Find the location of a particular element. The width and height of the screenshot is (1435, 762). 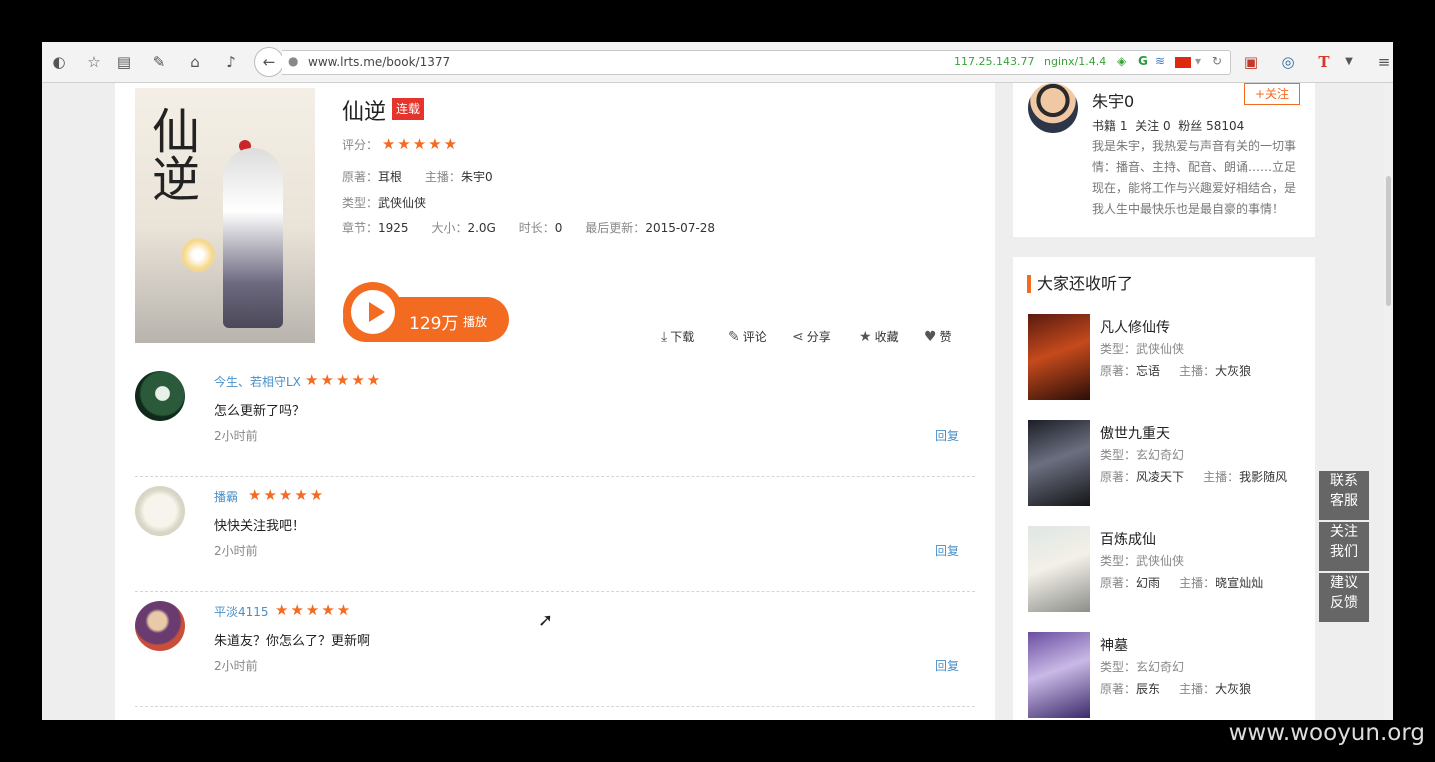

wave-extension-icon: ≋ is located at coordinates (1160, 61).